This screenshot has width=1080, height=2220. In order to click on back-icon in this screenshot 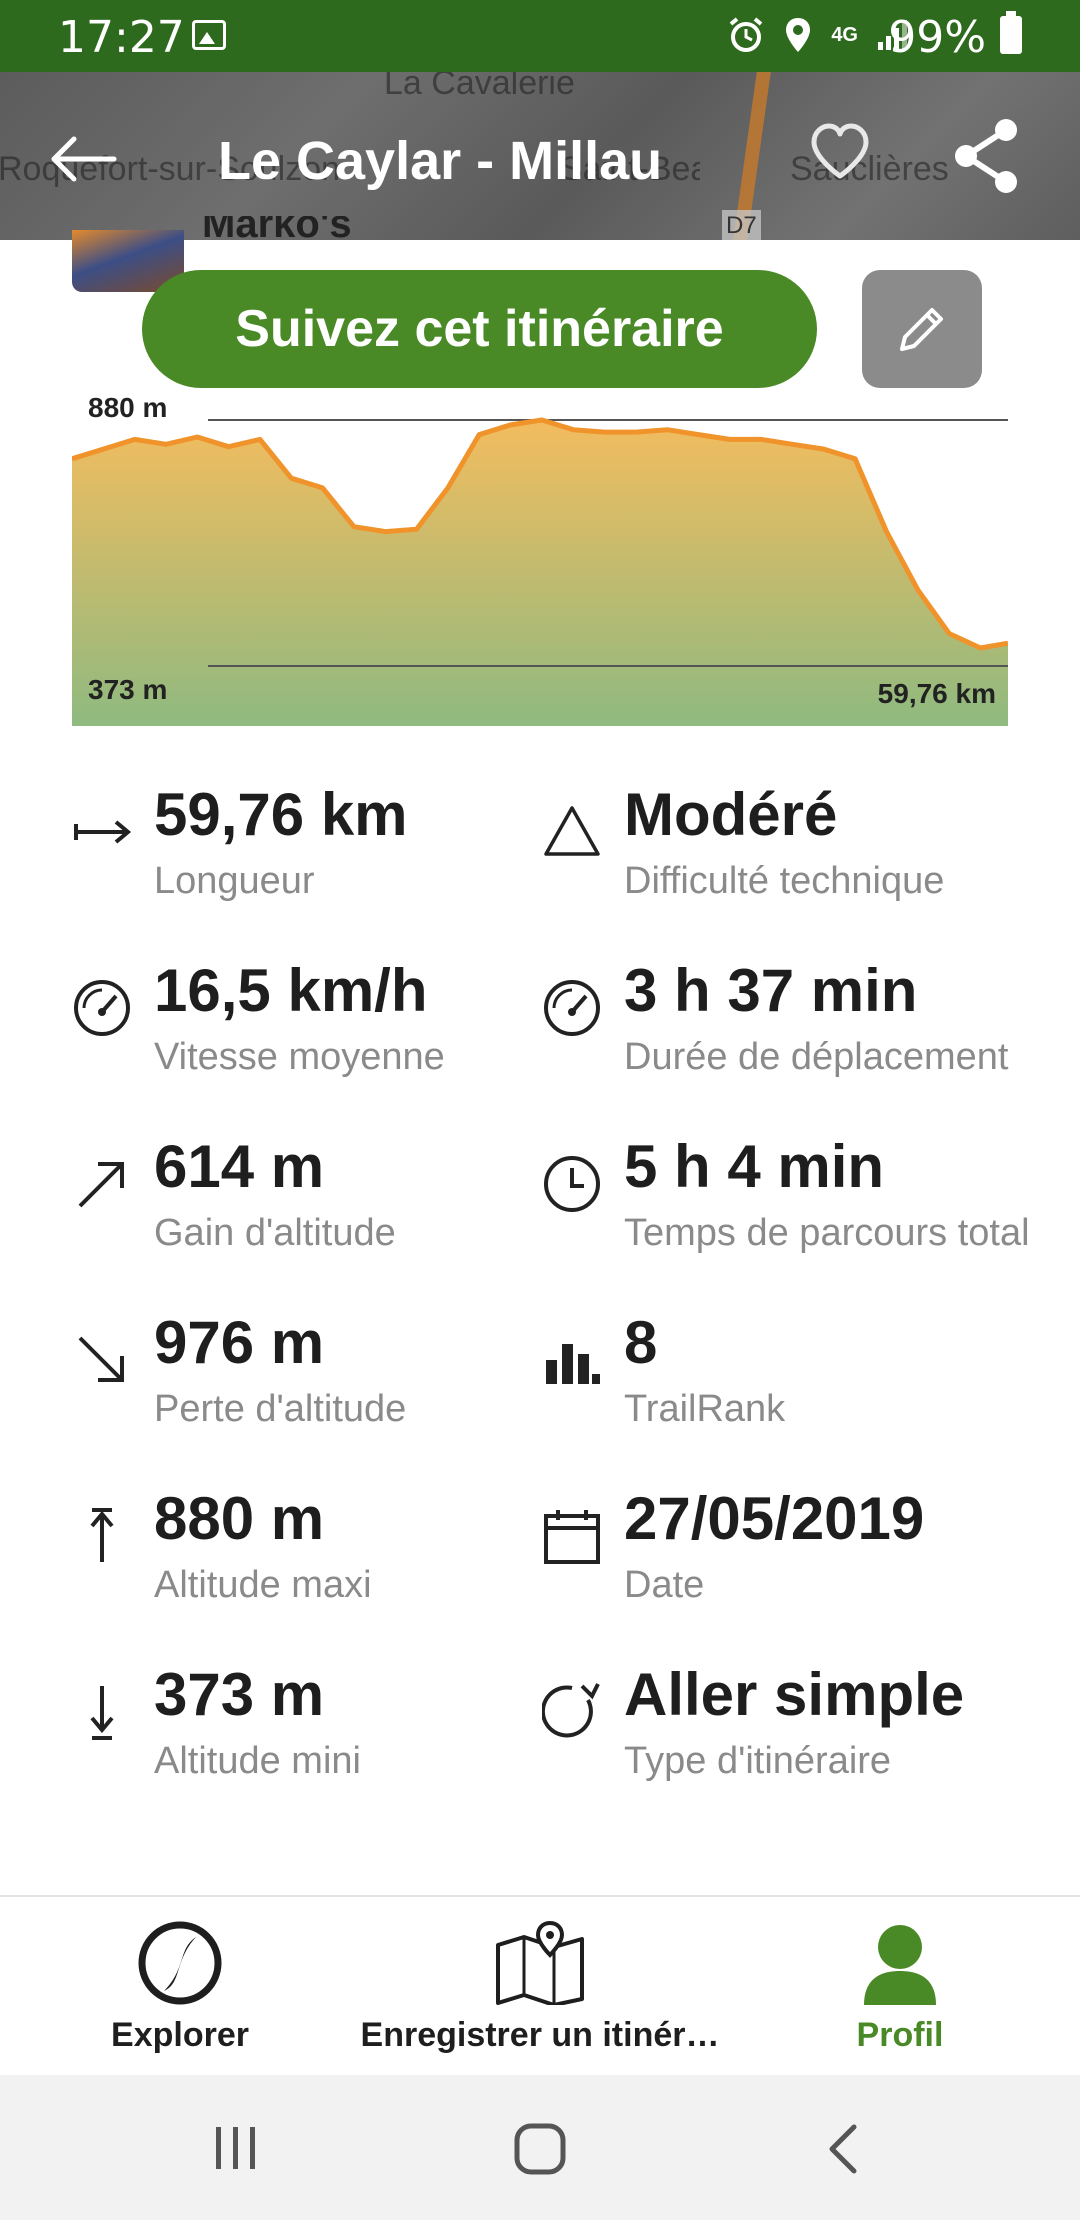, I will do `click(842, 2149)`.